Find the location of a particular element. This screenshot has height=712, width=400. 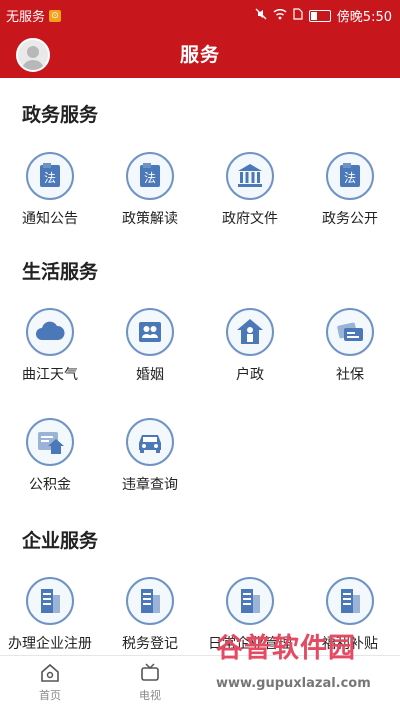

page-title: 服务 is located at coordinates (199, 55).